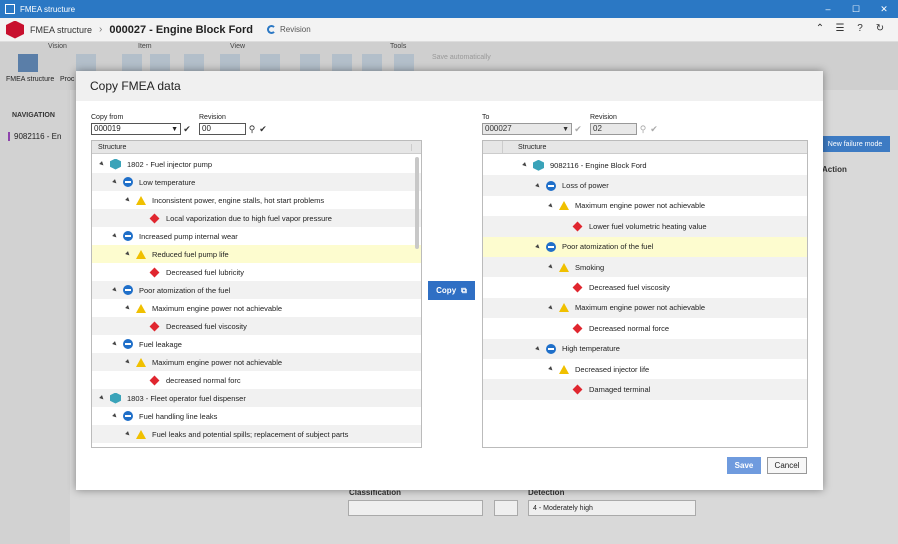 This screenshot has height=544, width=898. What do you see at coordinates (585, 186) in the screenshot?
I see `tree-row-label: Loss of power` at bounding box center [585, 186].